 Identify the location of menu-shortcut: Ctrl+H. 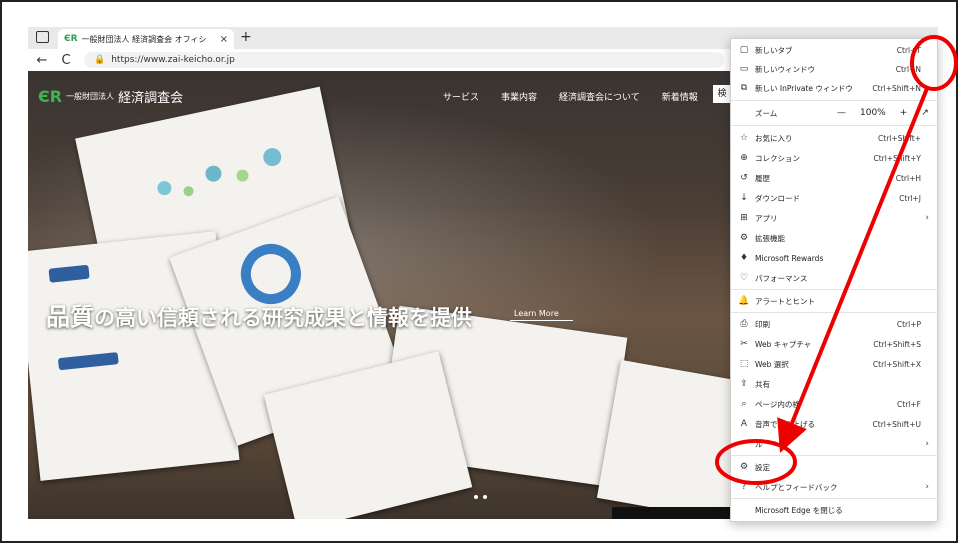
(908, 178).